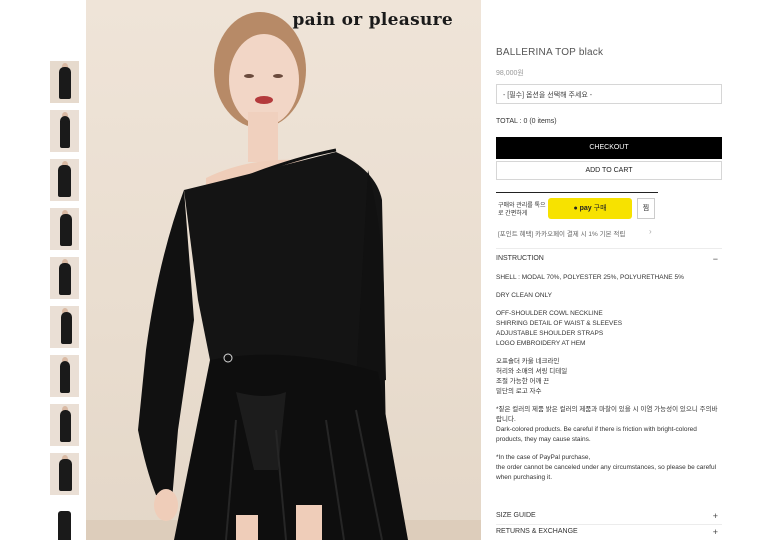 Image resolution: width=773 pixels, height=540 pixels. I want to click on instruction-toggle: INSTRUCTION −, so click(609, 259).